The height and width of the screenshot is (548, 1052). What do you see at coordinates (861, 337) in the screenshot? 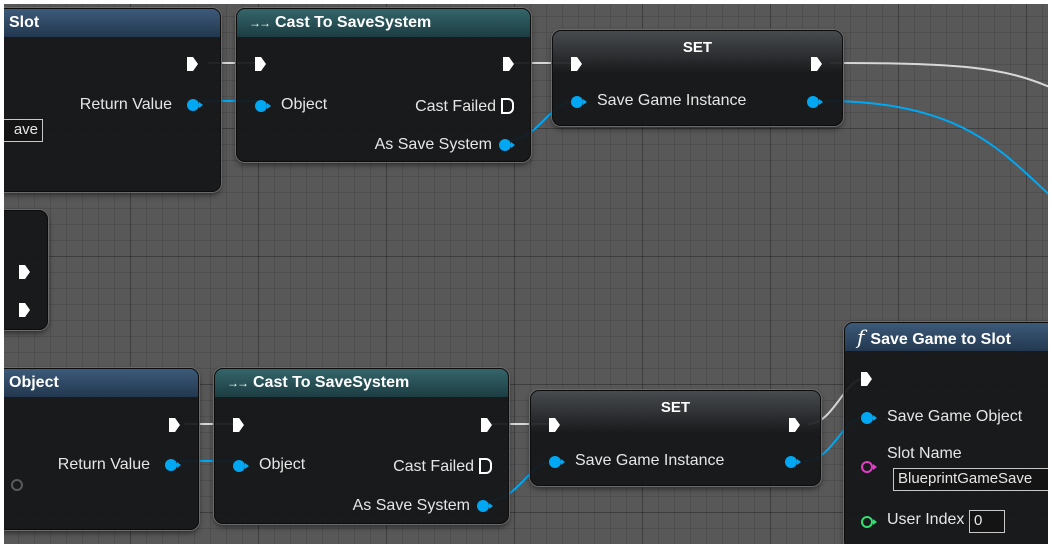
I see `function-icon: f` at bounding box center [861, 337].